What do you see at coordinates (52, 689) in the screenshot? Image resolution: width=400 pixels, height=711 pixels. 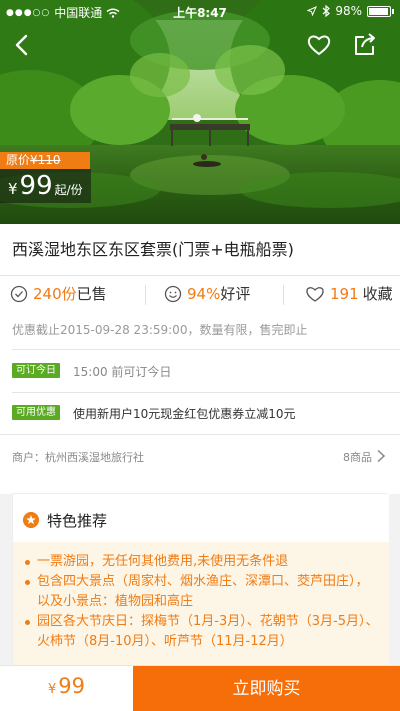 I see `bottom-price-currency: ¥` at bounding box center [52, 689].